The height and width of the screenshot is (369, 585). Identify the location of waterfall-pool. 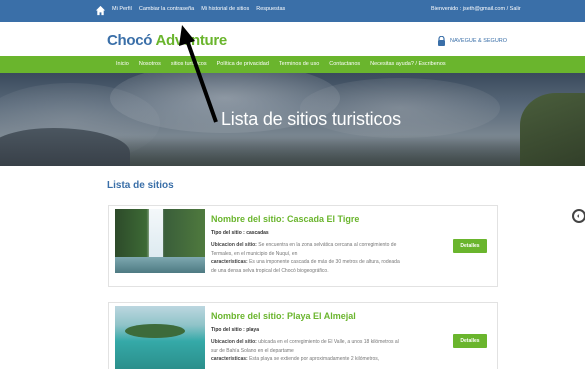
(160, 265).